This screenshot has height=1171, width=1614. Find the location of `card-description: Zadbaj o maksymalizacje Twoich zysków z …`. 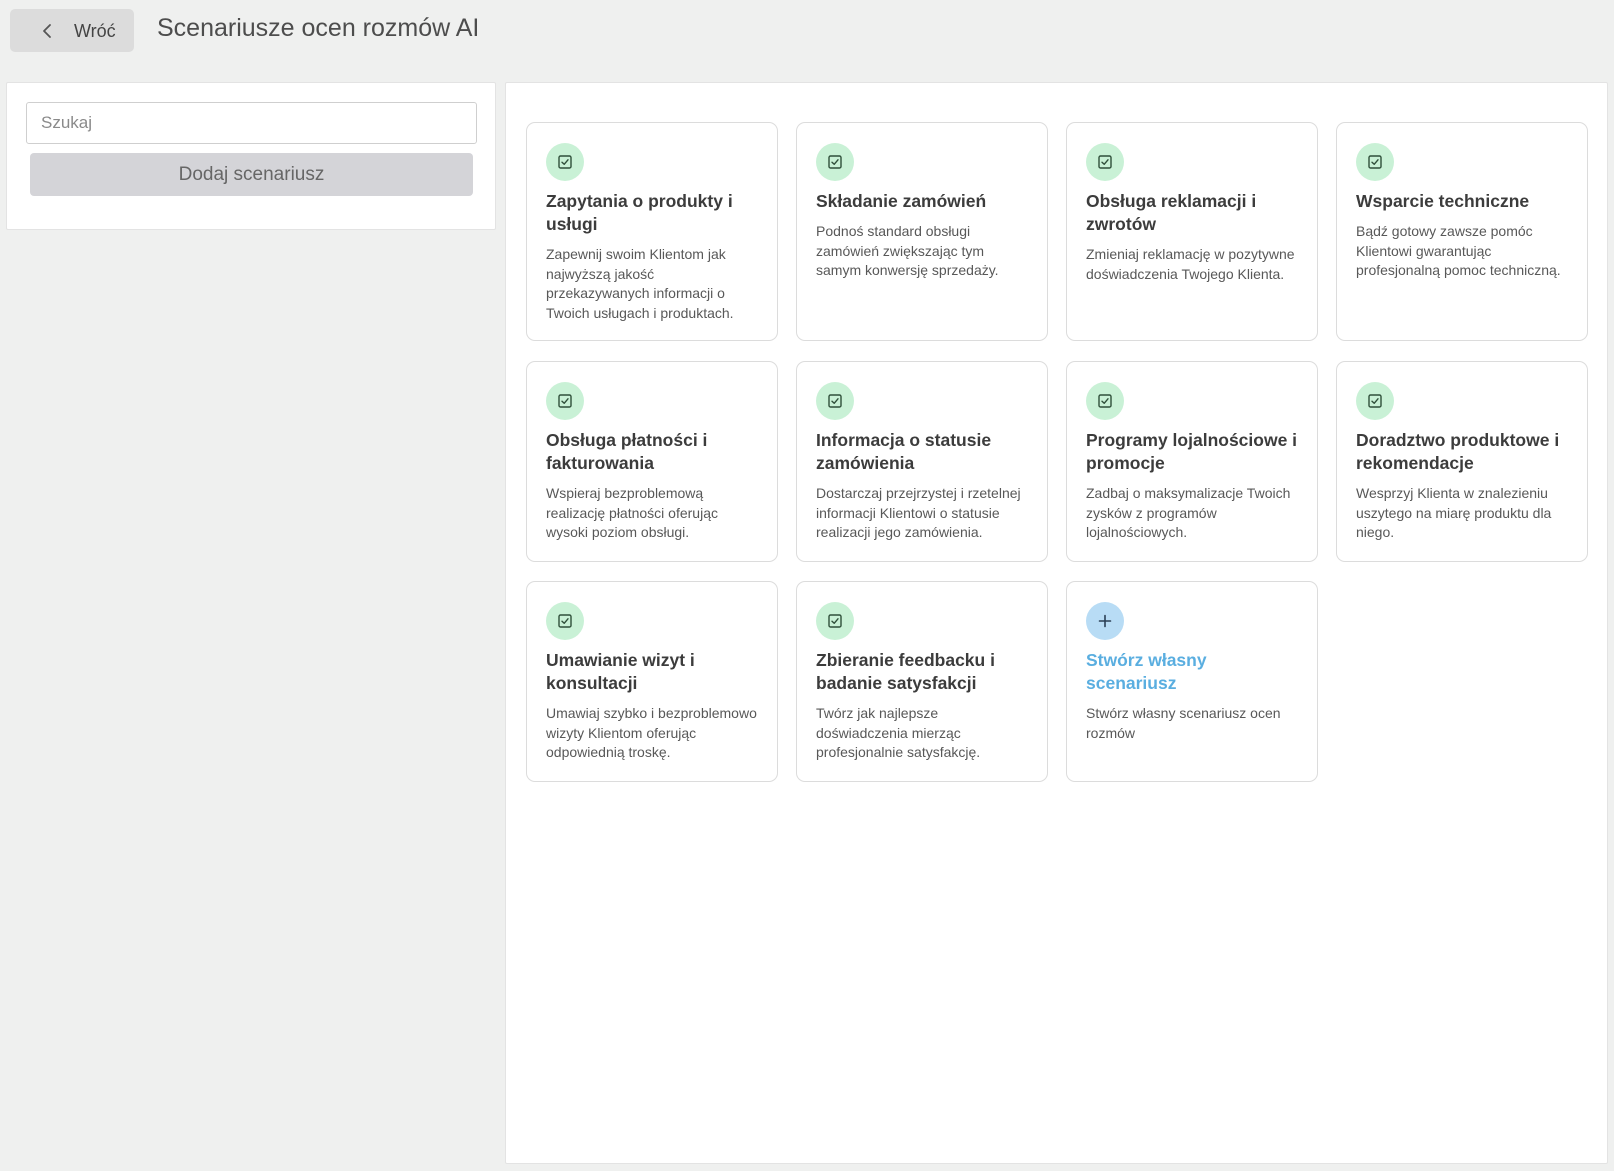

card-description: Zadbaj o maksymalizacje Twoich zysków z … is located at coordinates (1188, 512).